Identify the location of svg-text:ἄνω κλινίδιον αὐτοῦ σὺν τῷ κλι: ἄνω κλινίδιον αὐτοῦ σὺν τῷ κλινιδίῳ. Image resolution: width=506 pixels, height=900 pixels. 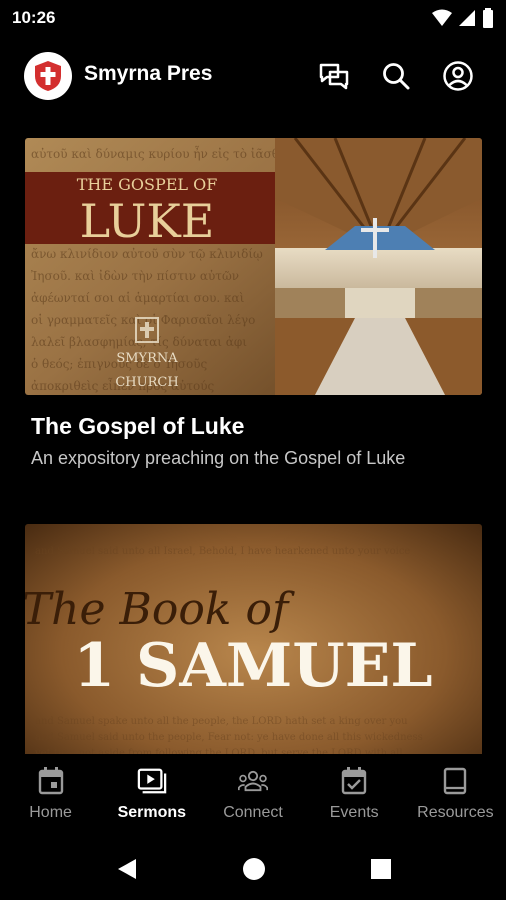
(147, 254).